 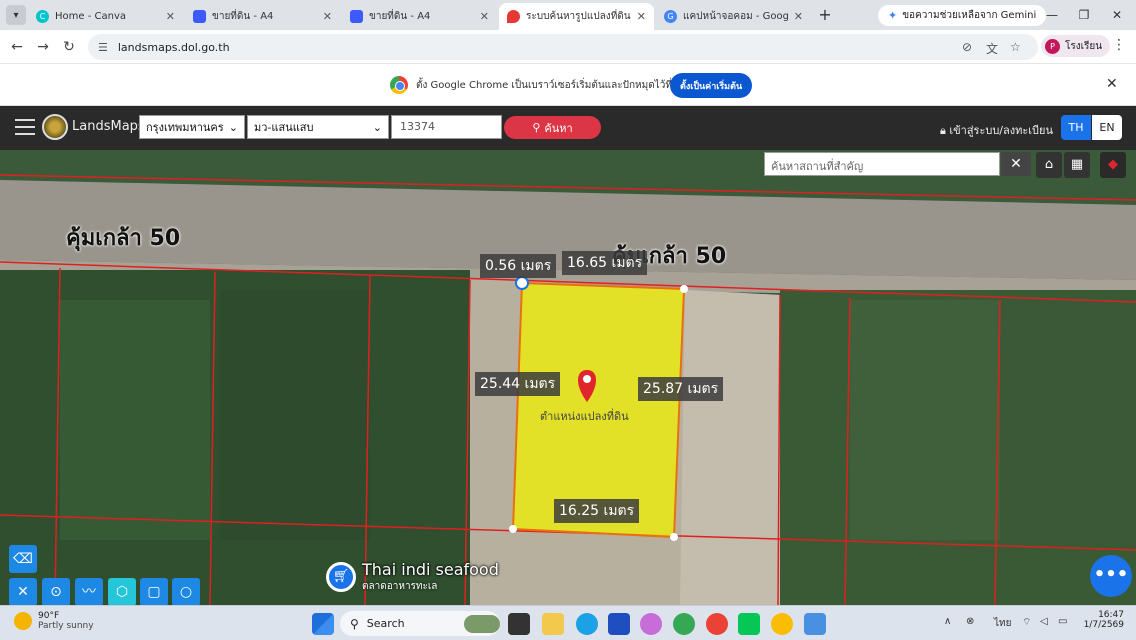 I want to click on edge-icon, so click(x=587, y=624).